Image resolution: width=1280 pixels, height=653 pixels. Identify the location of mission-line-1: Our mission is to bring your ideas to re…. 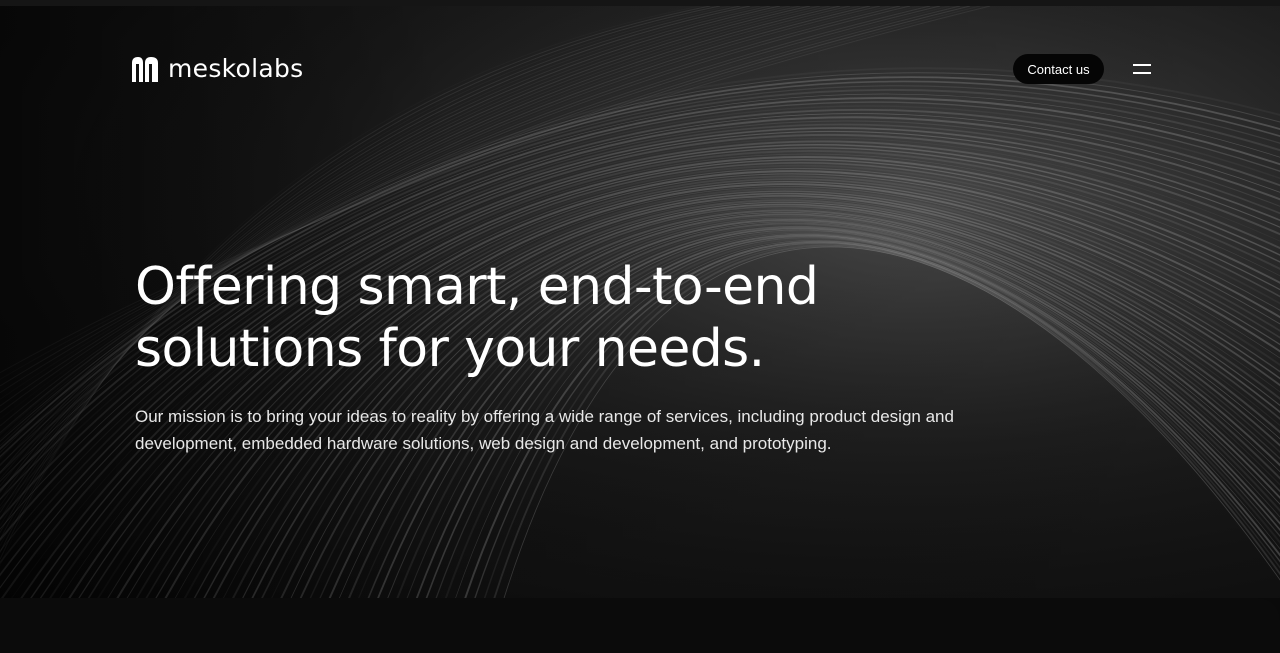
(544, 416).